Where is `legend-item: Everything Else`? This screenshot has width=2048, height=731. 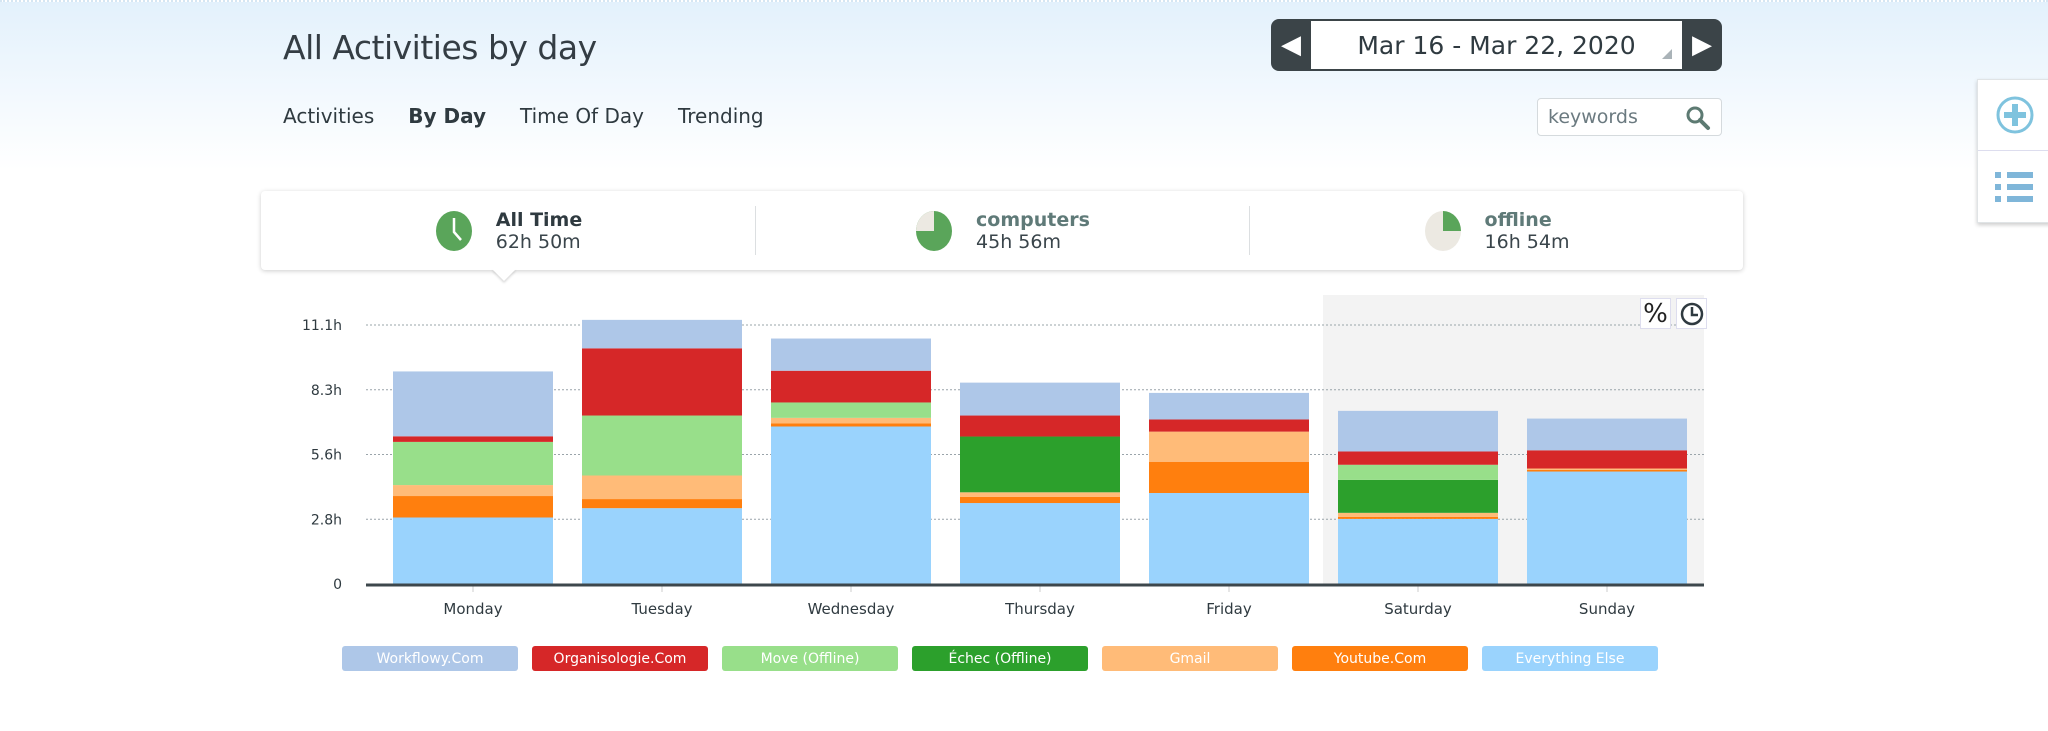
legend-item: Everything Else is located at coordinates (1570, 658).